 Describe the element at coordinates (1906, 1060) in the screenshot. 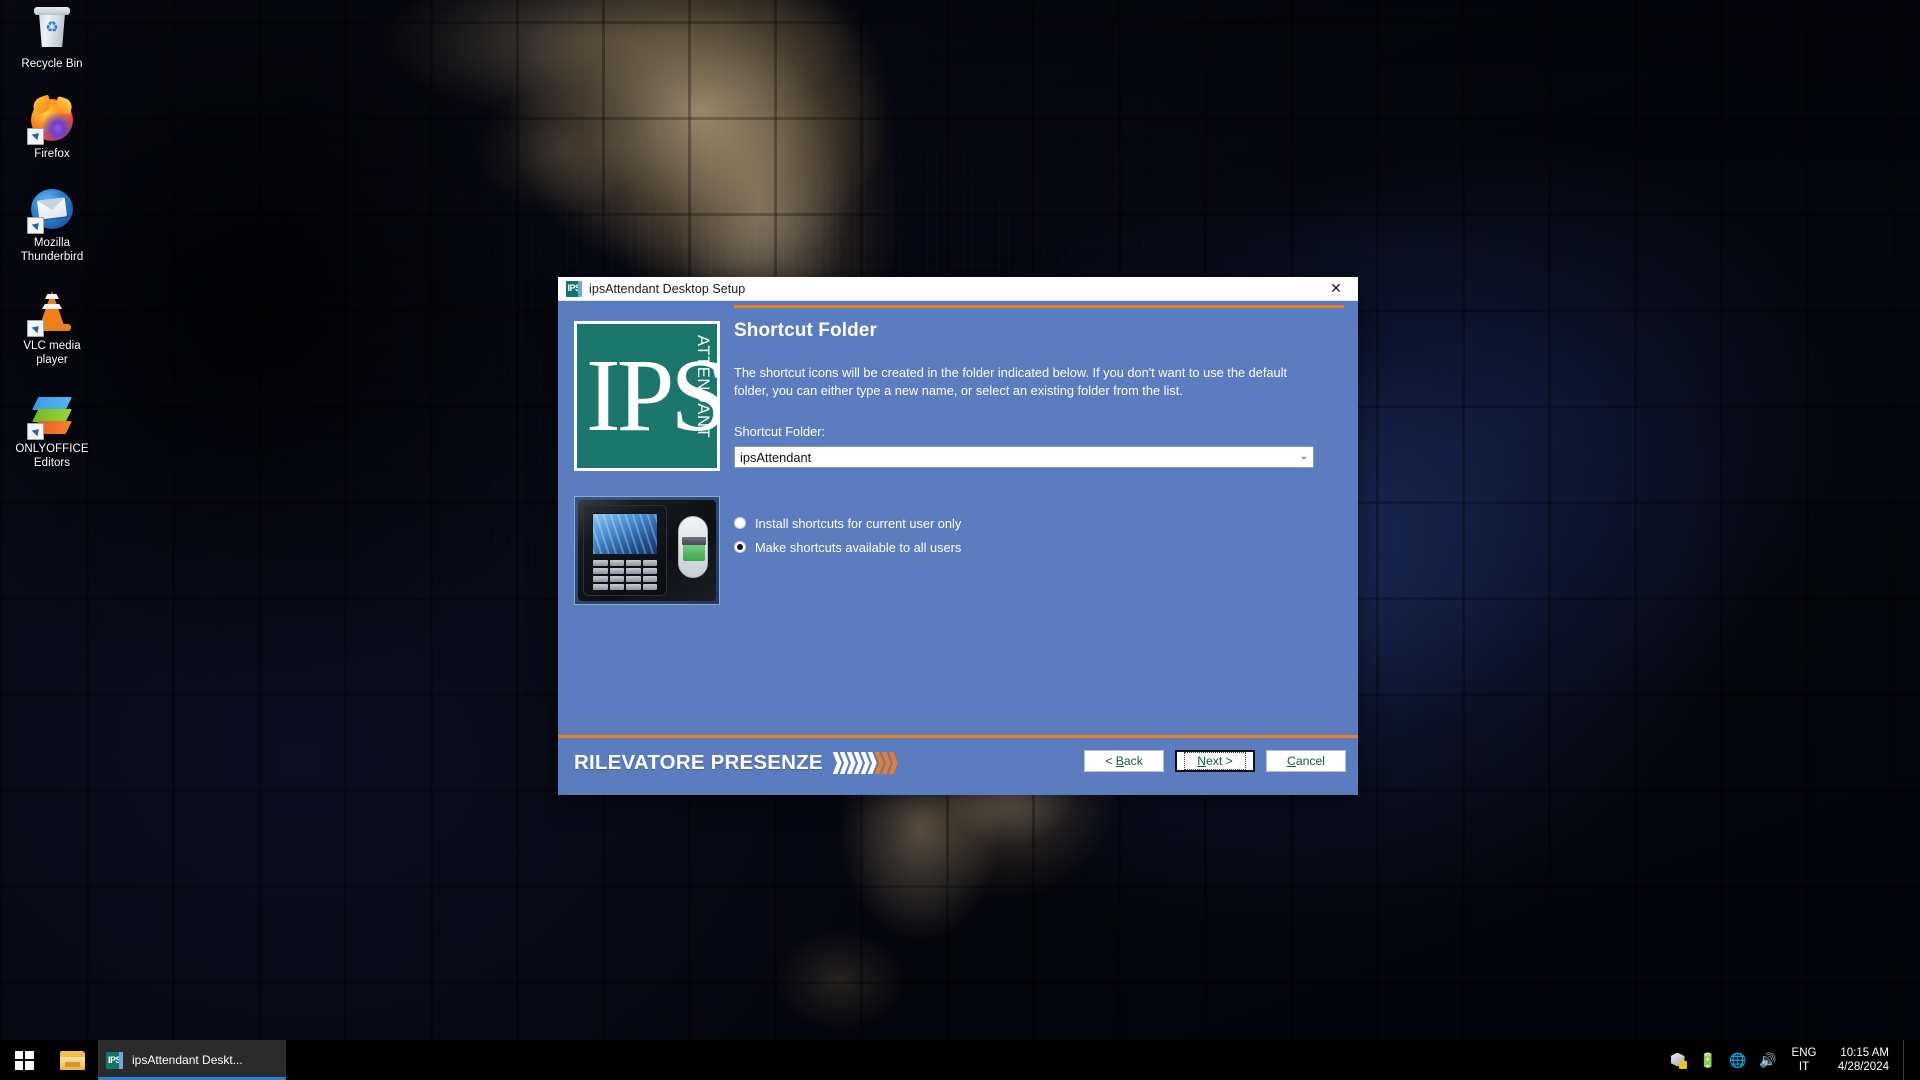

I see `show-desktop-button` at that location.